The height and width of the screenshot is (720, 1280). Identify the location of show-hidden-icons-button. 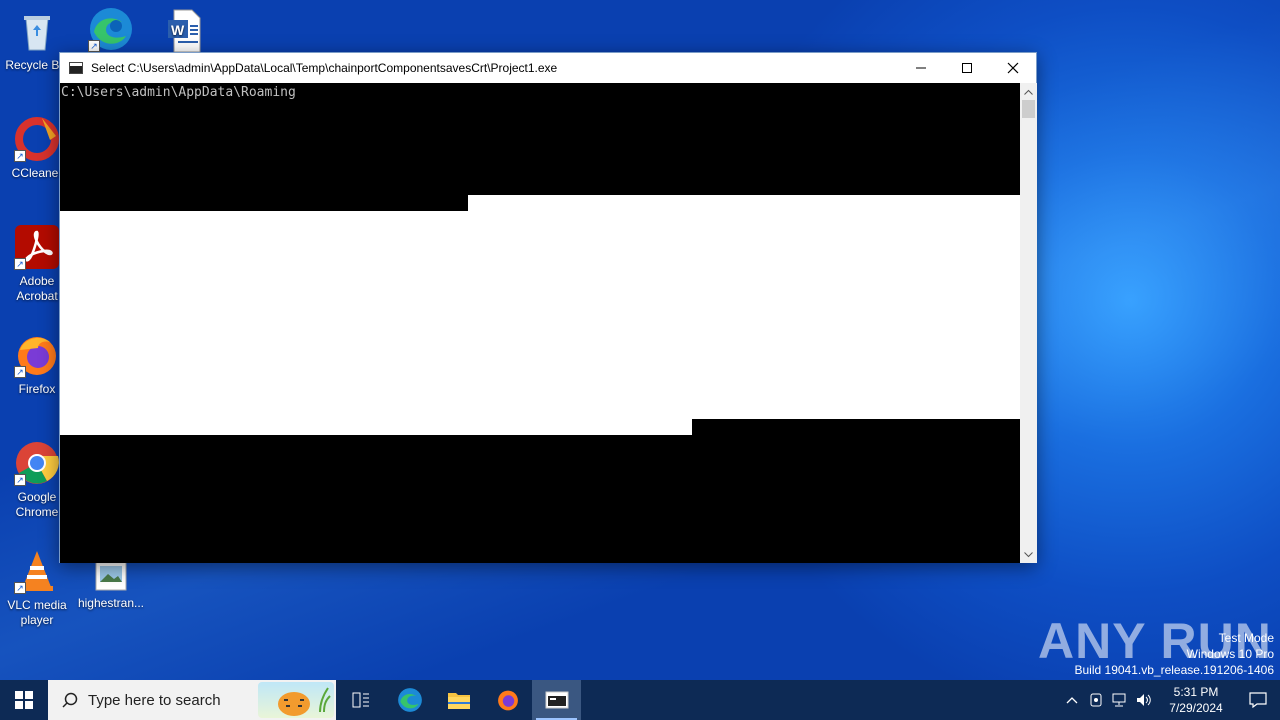
(1072, 700).